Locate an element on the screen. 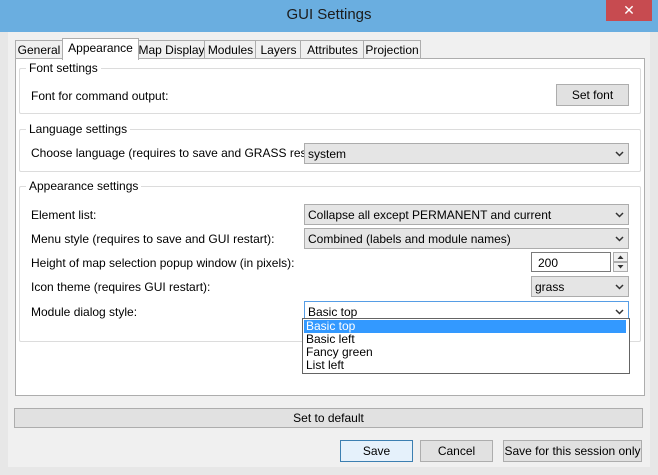 This screenshot has width=658, height=475. tab-general: General is located at coordinates (39, 49).